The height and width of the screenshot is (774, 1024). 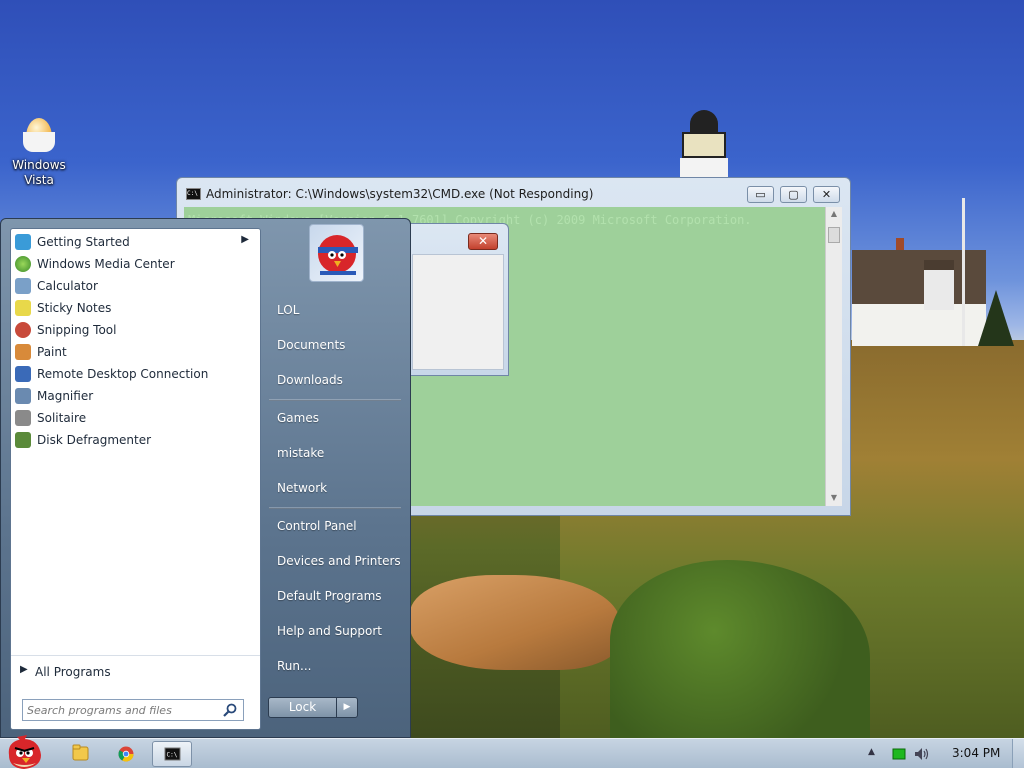 I want to click on dialog-window: ✕, so click(x=457, y=299).